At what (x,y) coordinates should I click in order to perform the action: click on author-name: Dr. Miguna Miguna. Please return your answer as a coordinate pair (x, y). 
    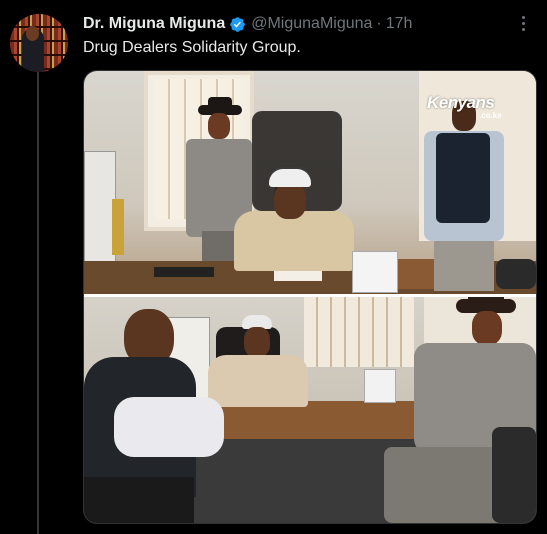
    Looking at the image, I should click on (154, 24).